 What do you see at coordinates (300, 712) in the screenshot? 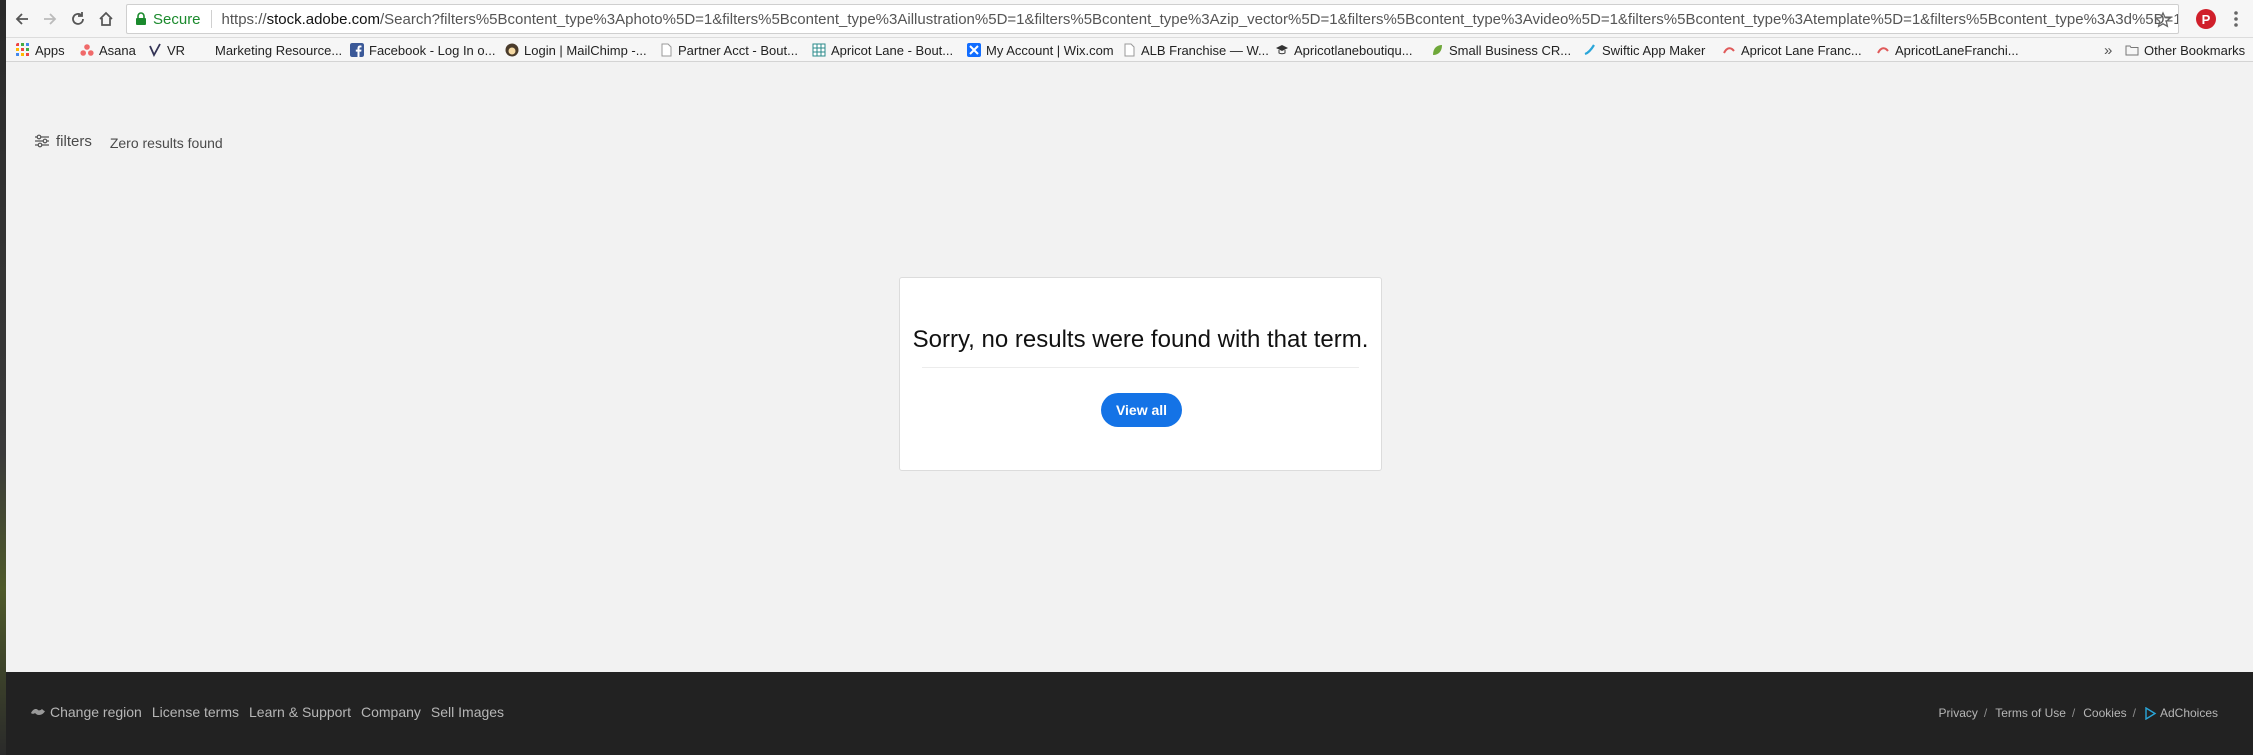
I see `learn-support-link: Learn & Support` at bounding box center [300, 712].